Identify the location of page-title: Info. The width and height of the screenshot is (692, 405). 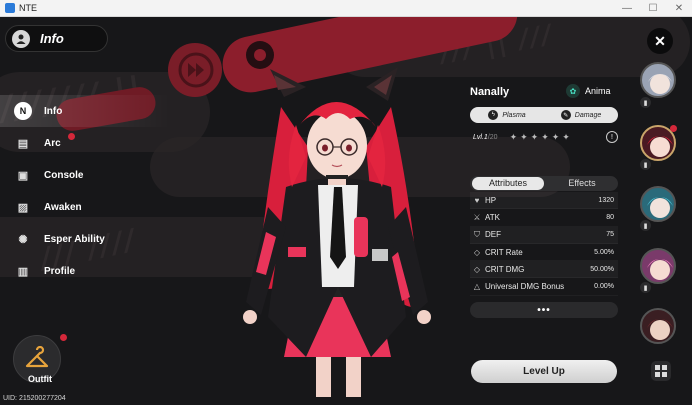
(52, 38).